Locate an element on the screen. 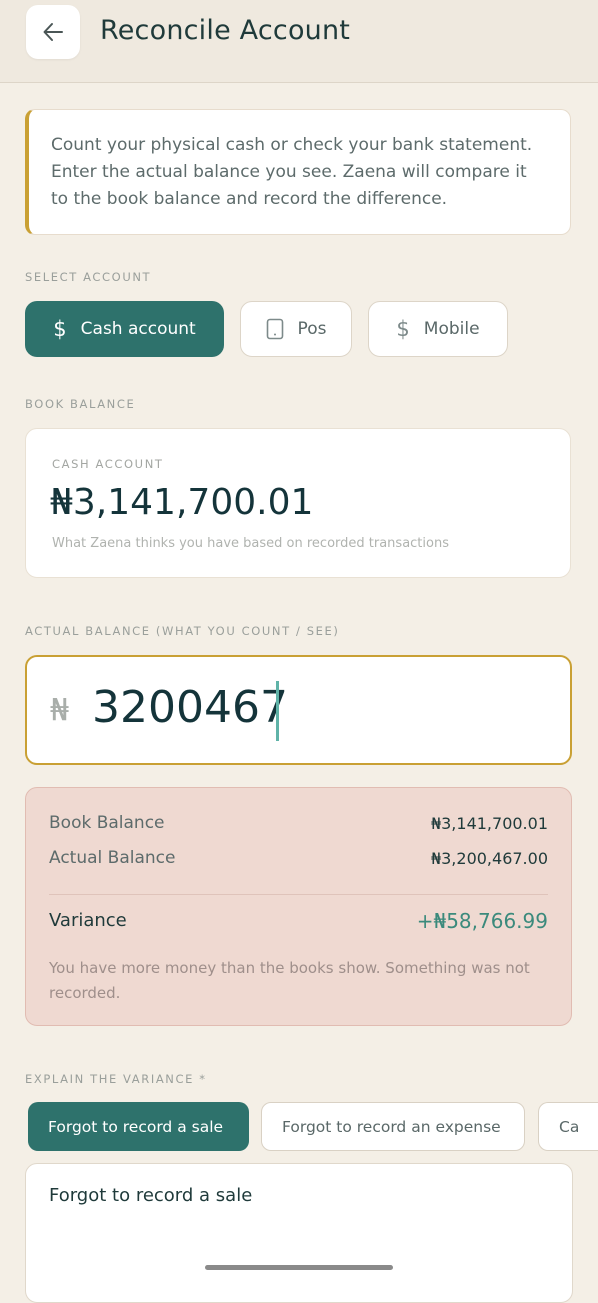  actual-balance-label: ACTUAL BALANCE (WHAT YOU COUNT / SEE) is located at coordinates (182, 631).